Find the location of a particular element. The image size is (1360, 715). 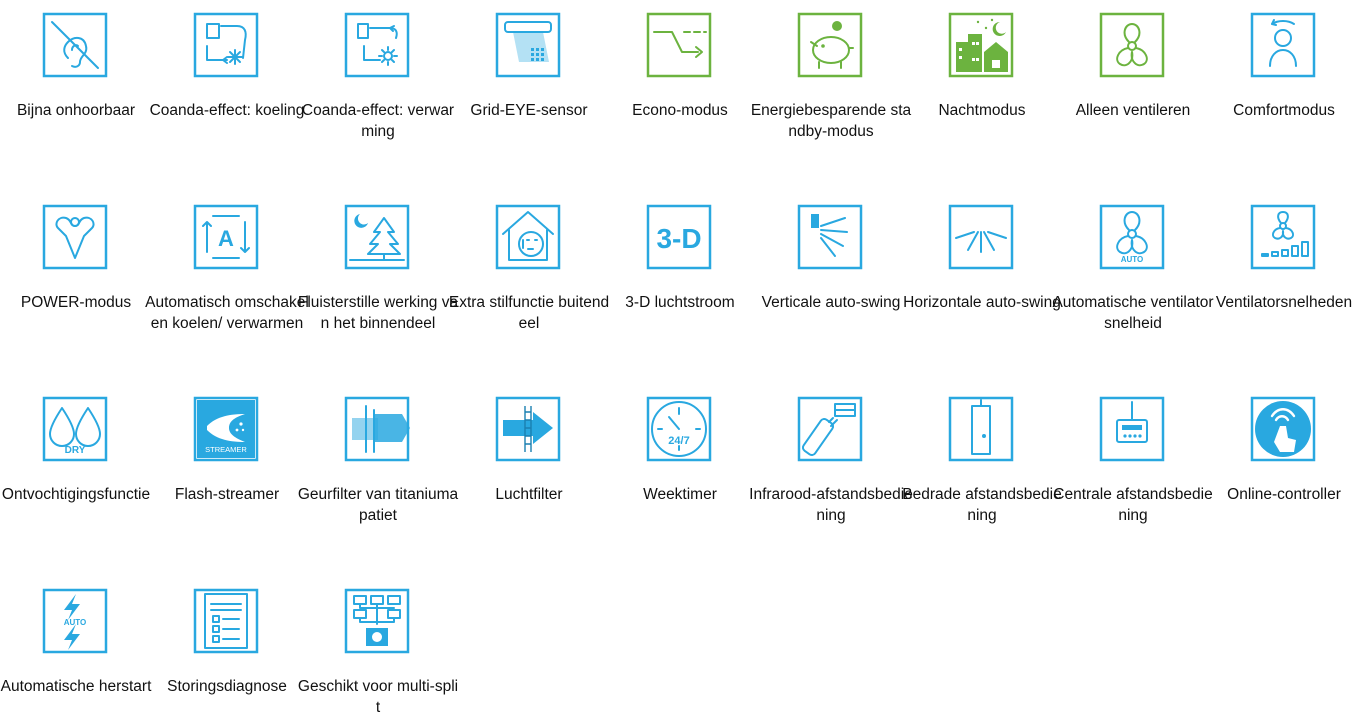

feature-label: Coanda-effect: verwarming is located at coordinates (378, 121).